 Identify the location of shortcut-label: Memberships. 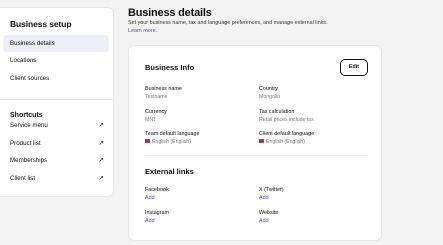
(29, 160).